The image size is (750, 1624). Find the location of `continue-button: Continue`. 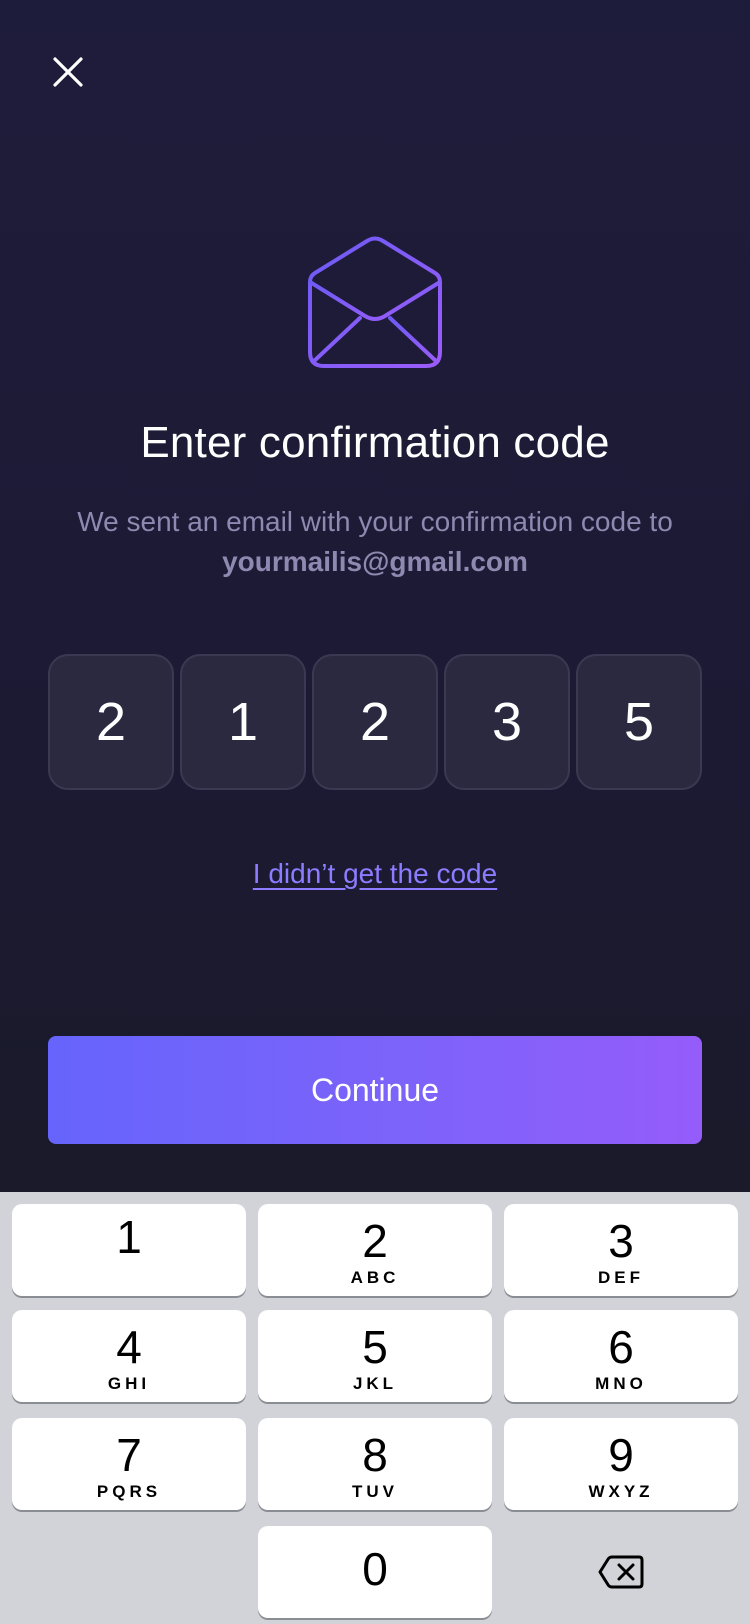

continue-button: Continue is located at coordinates (375, 1090).